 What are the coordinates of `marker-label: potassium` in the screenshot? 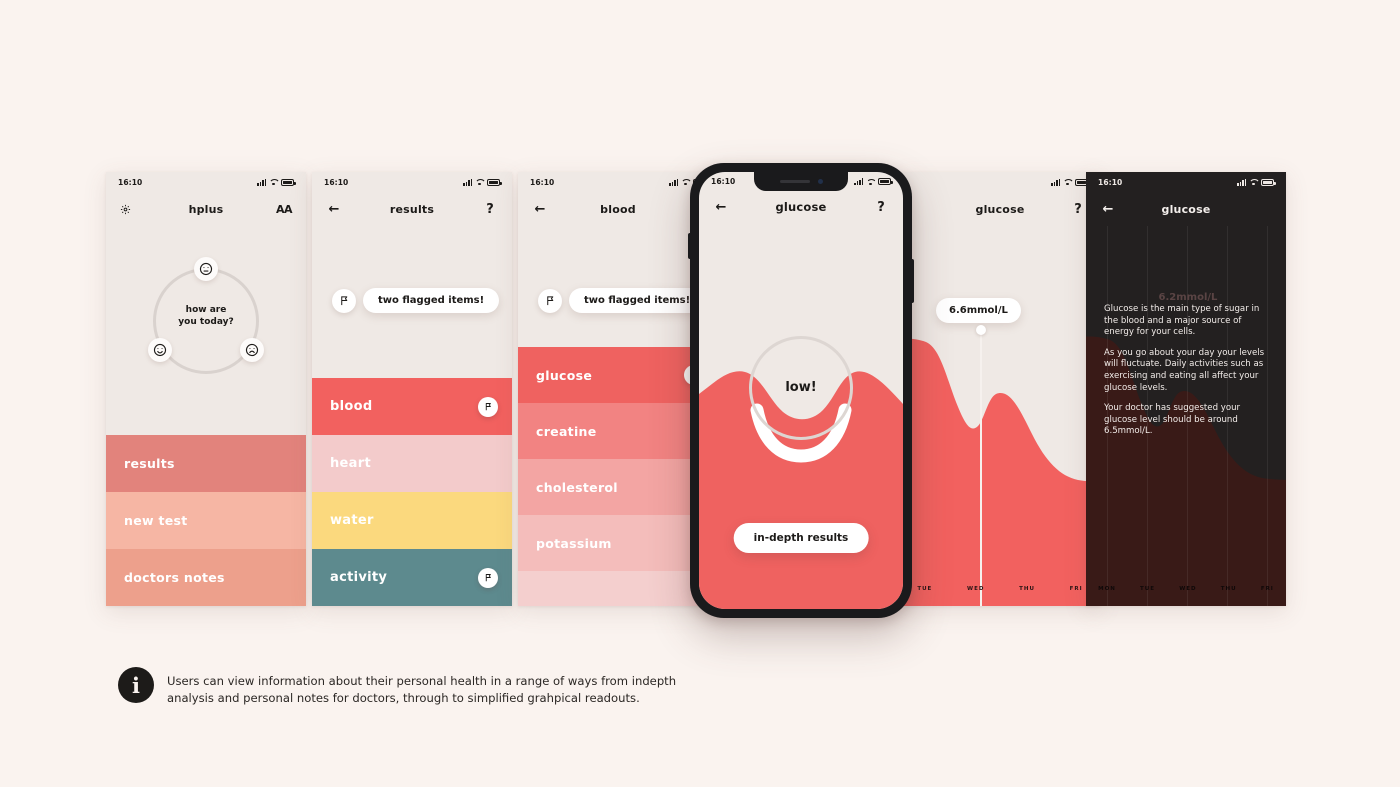 It's located at (574, 543).